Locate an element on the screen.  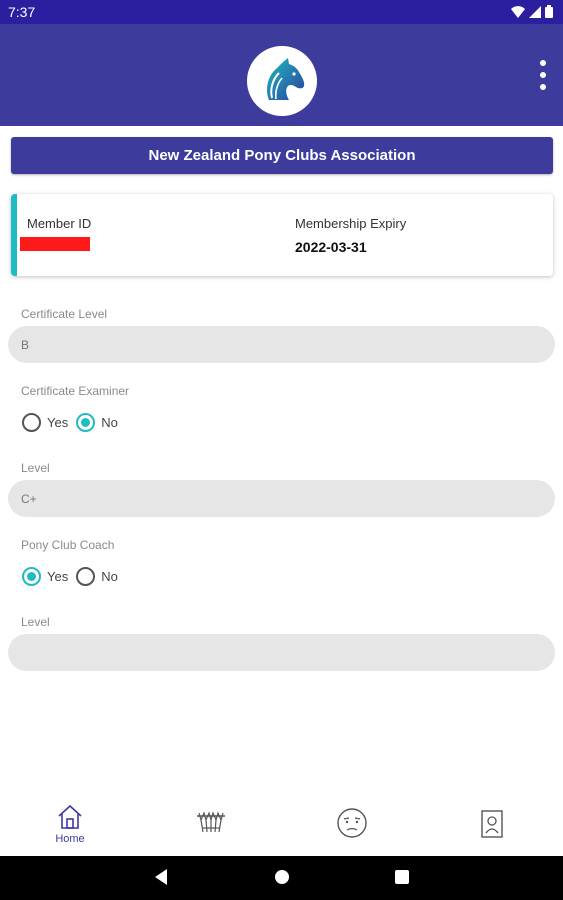
nav-item-trophy is located at coordinates (211, 824).